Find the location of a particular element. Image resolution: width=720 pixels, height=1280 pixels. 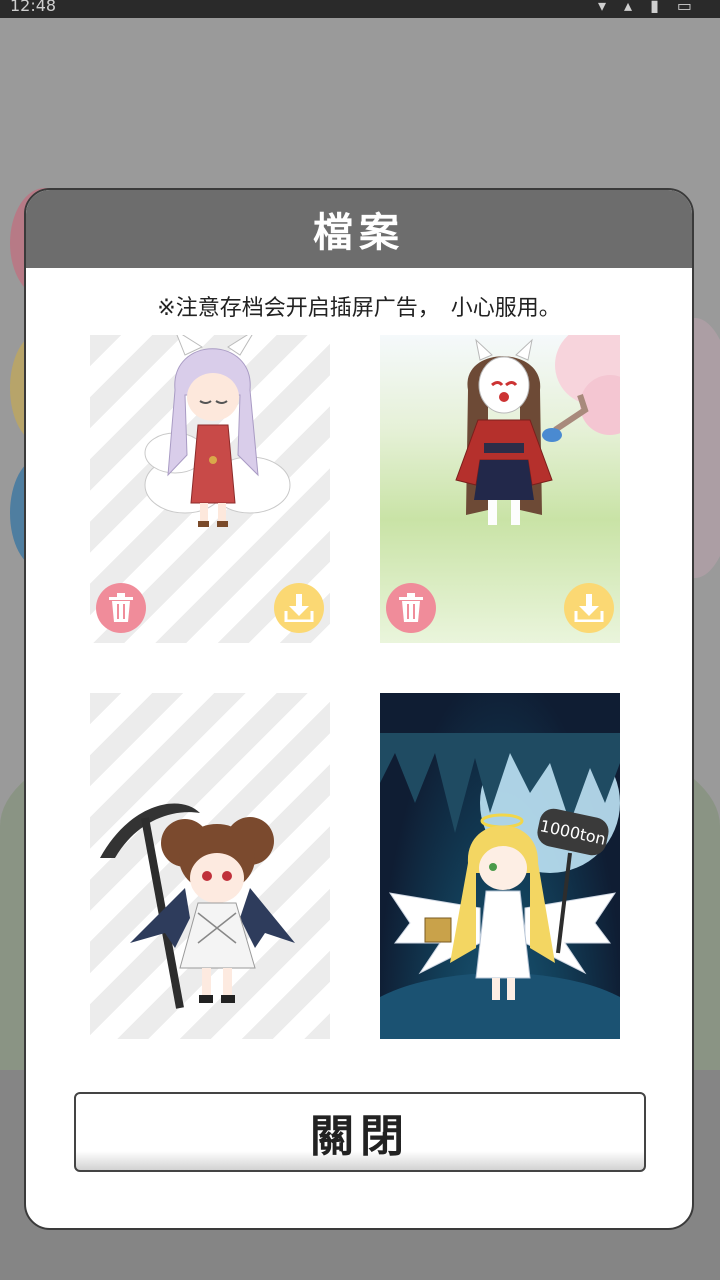

save-slot-4: 1000ton is located at coordinates (500, 866).